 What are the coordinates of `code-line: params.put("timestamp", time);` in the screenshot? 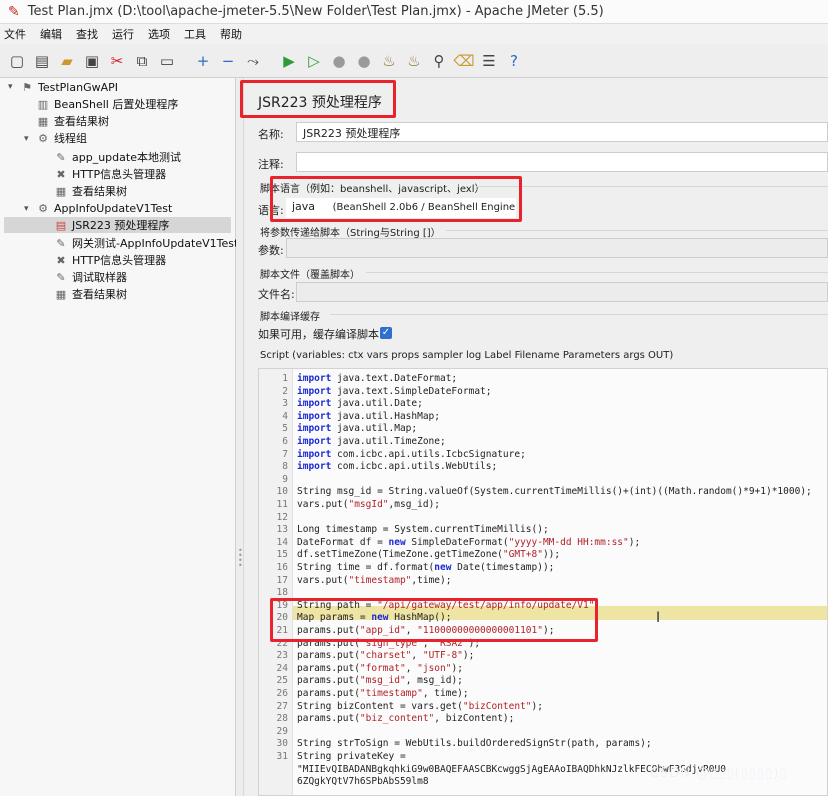 It's located at (383, 693).